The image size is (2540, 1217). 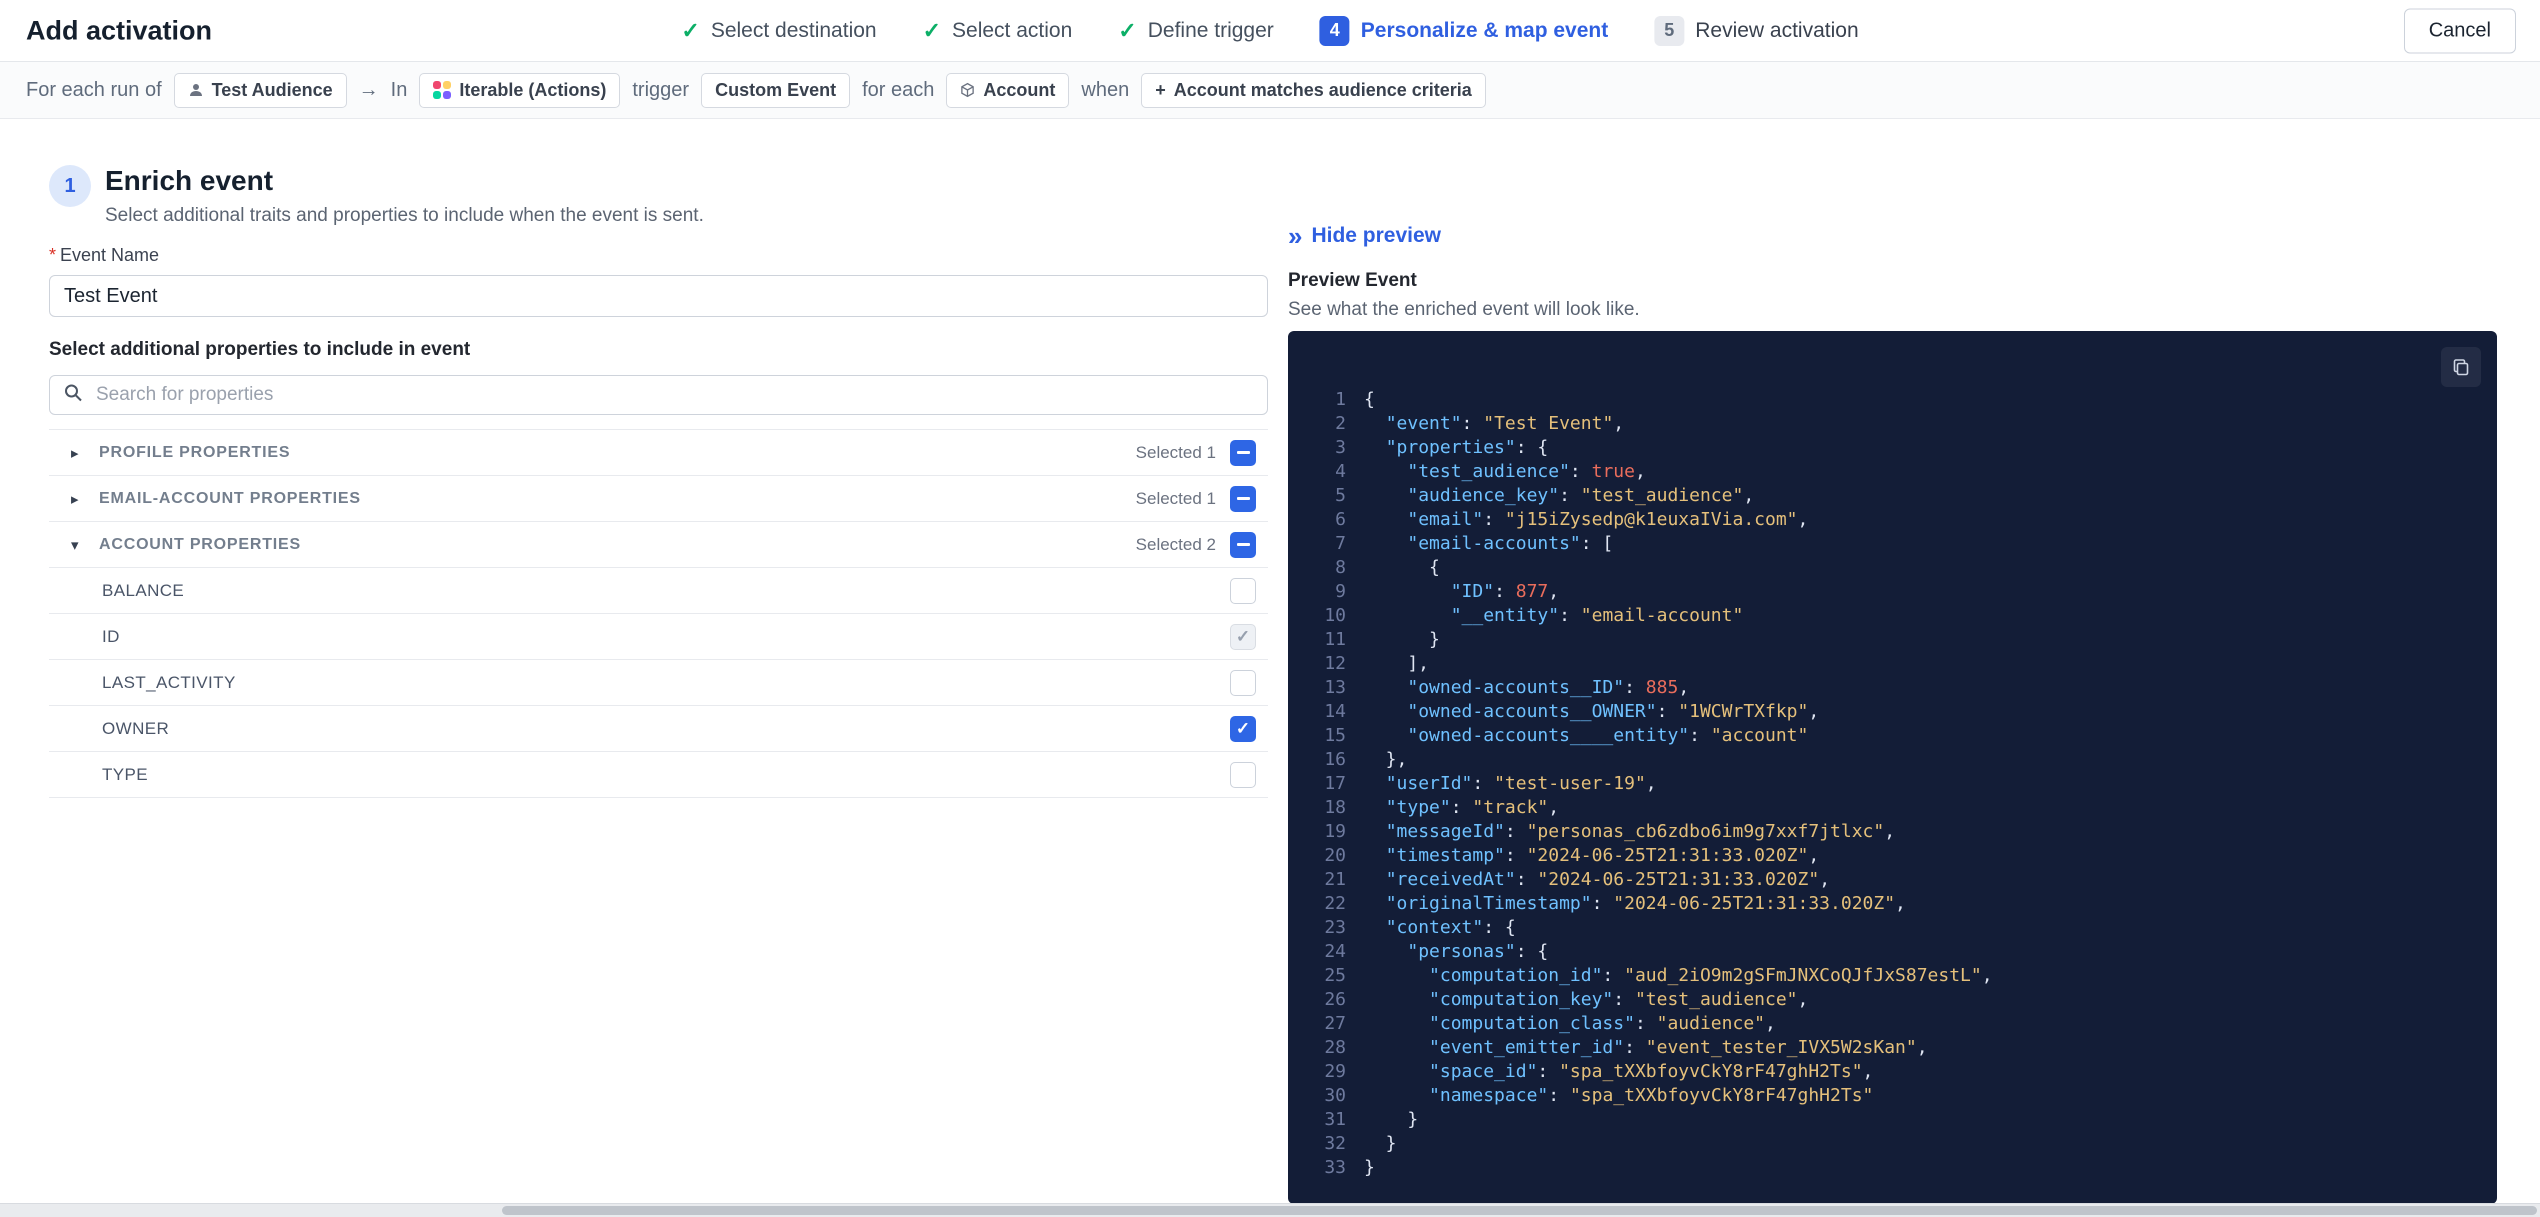 What do you see at coordinates (658, 637) in the screenshot?
I see `property-row-id: ID ✓` at bounding box center [658, 637].